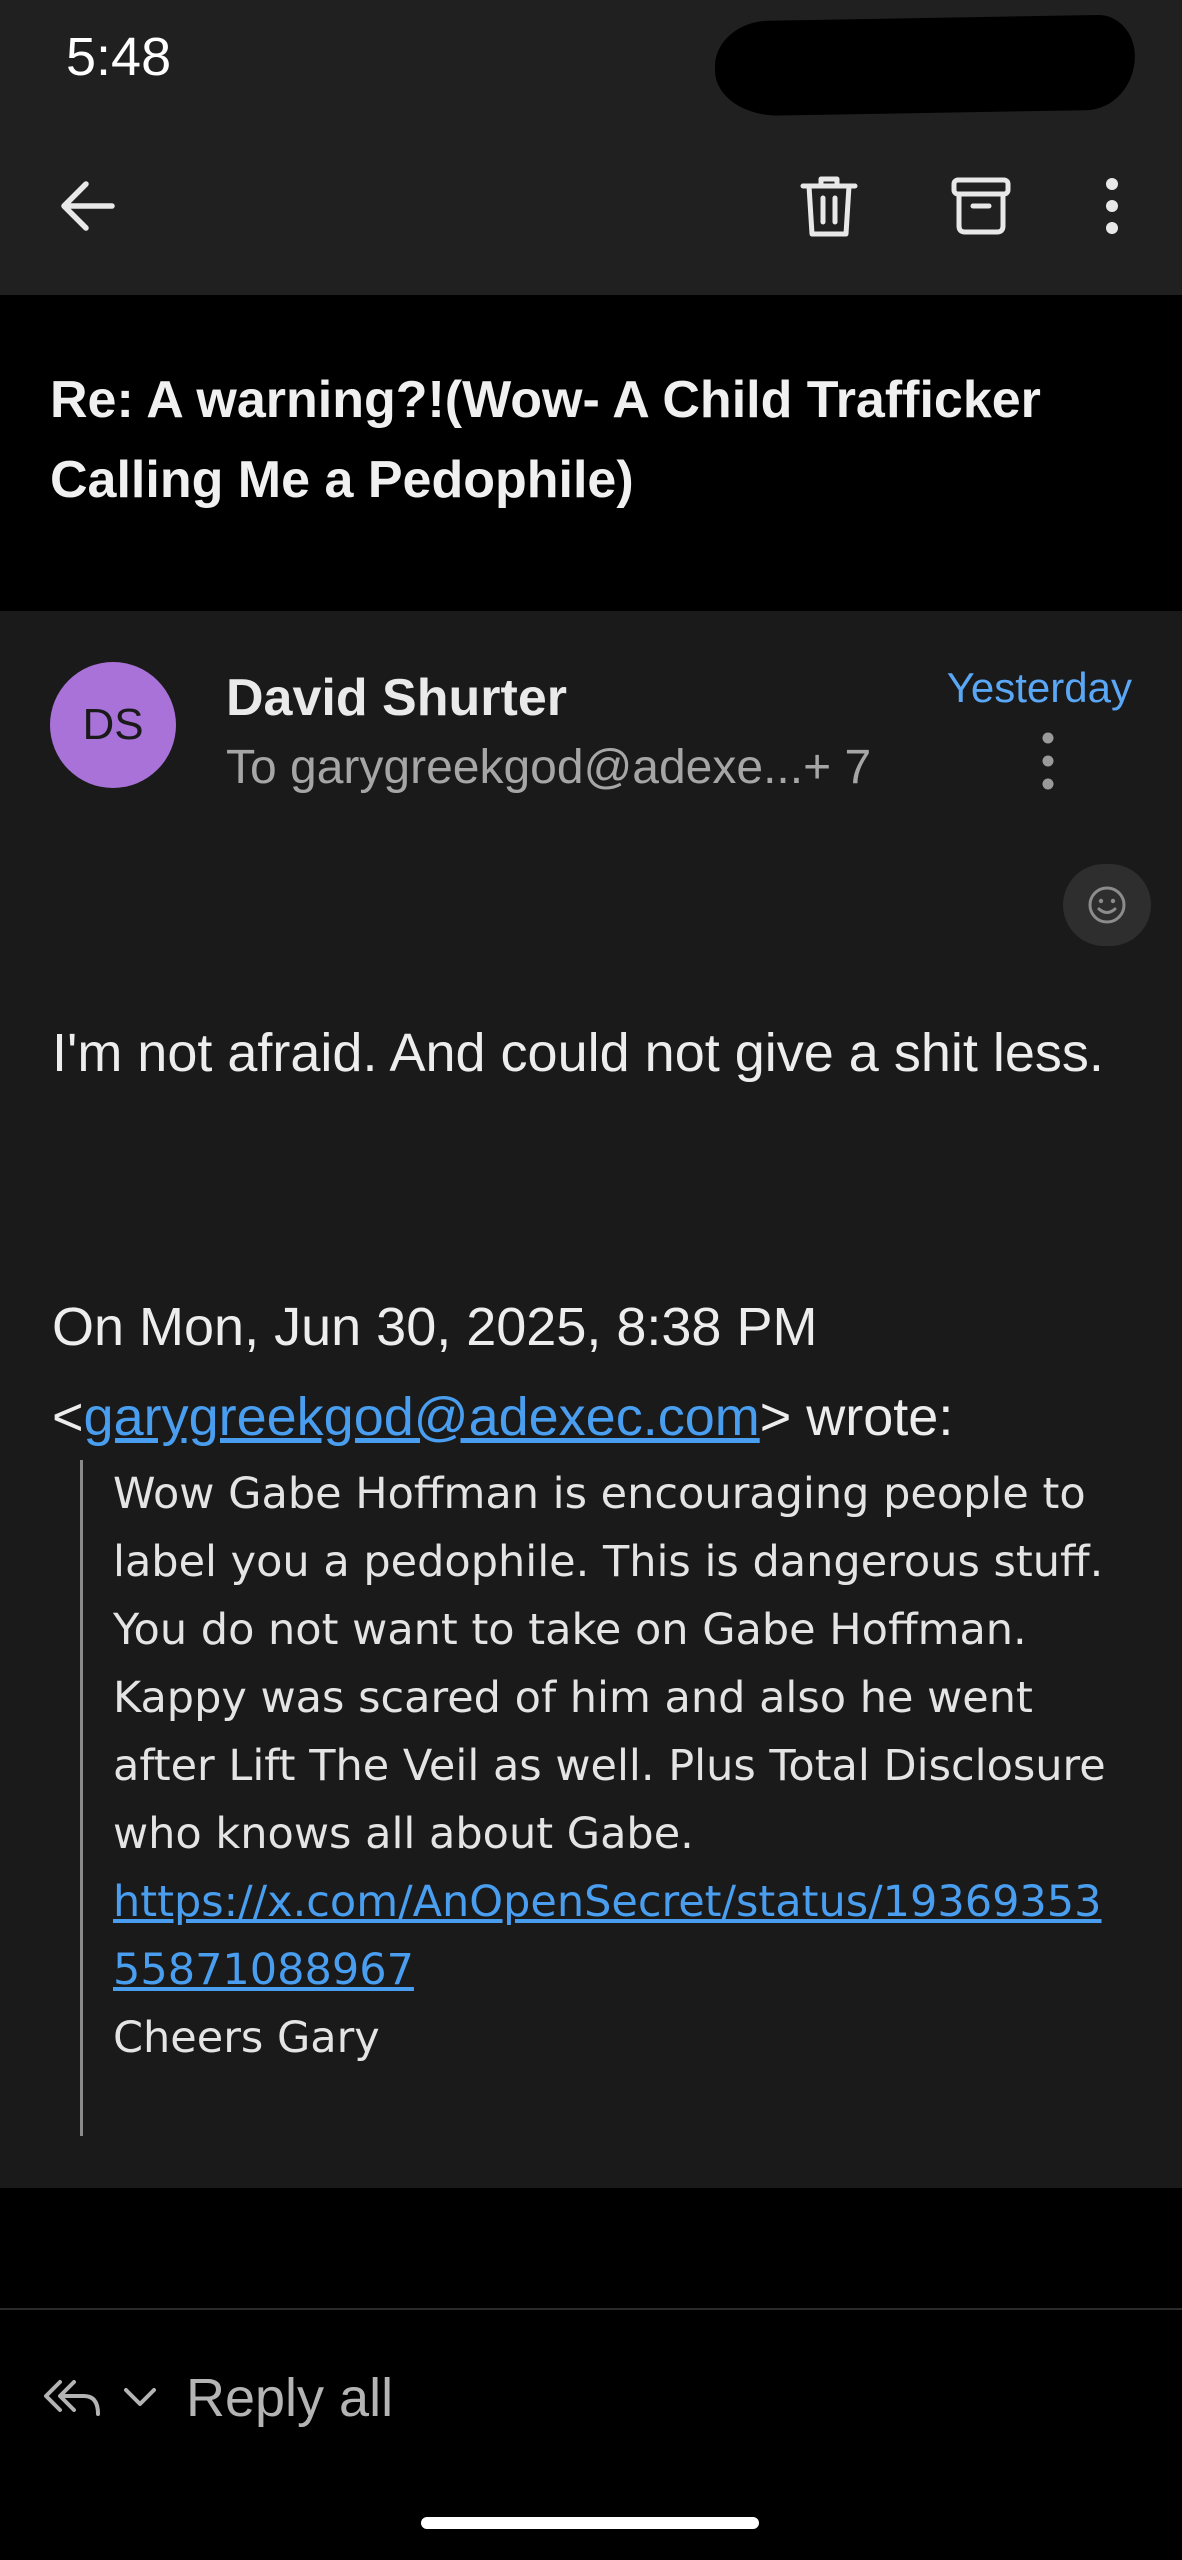 Image resolution: width=1182 pixels, height=2560 pixels. What do you see at coordinates (590, 2523) in the screenshot?
I see `home-indicator` at bounding box center [590, 2523].